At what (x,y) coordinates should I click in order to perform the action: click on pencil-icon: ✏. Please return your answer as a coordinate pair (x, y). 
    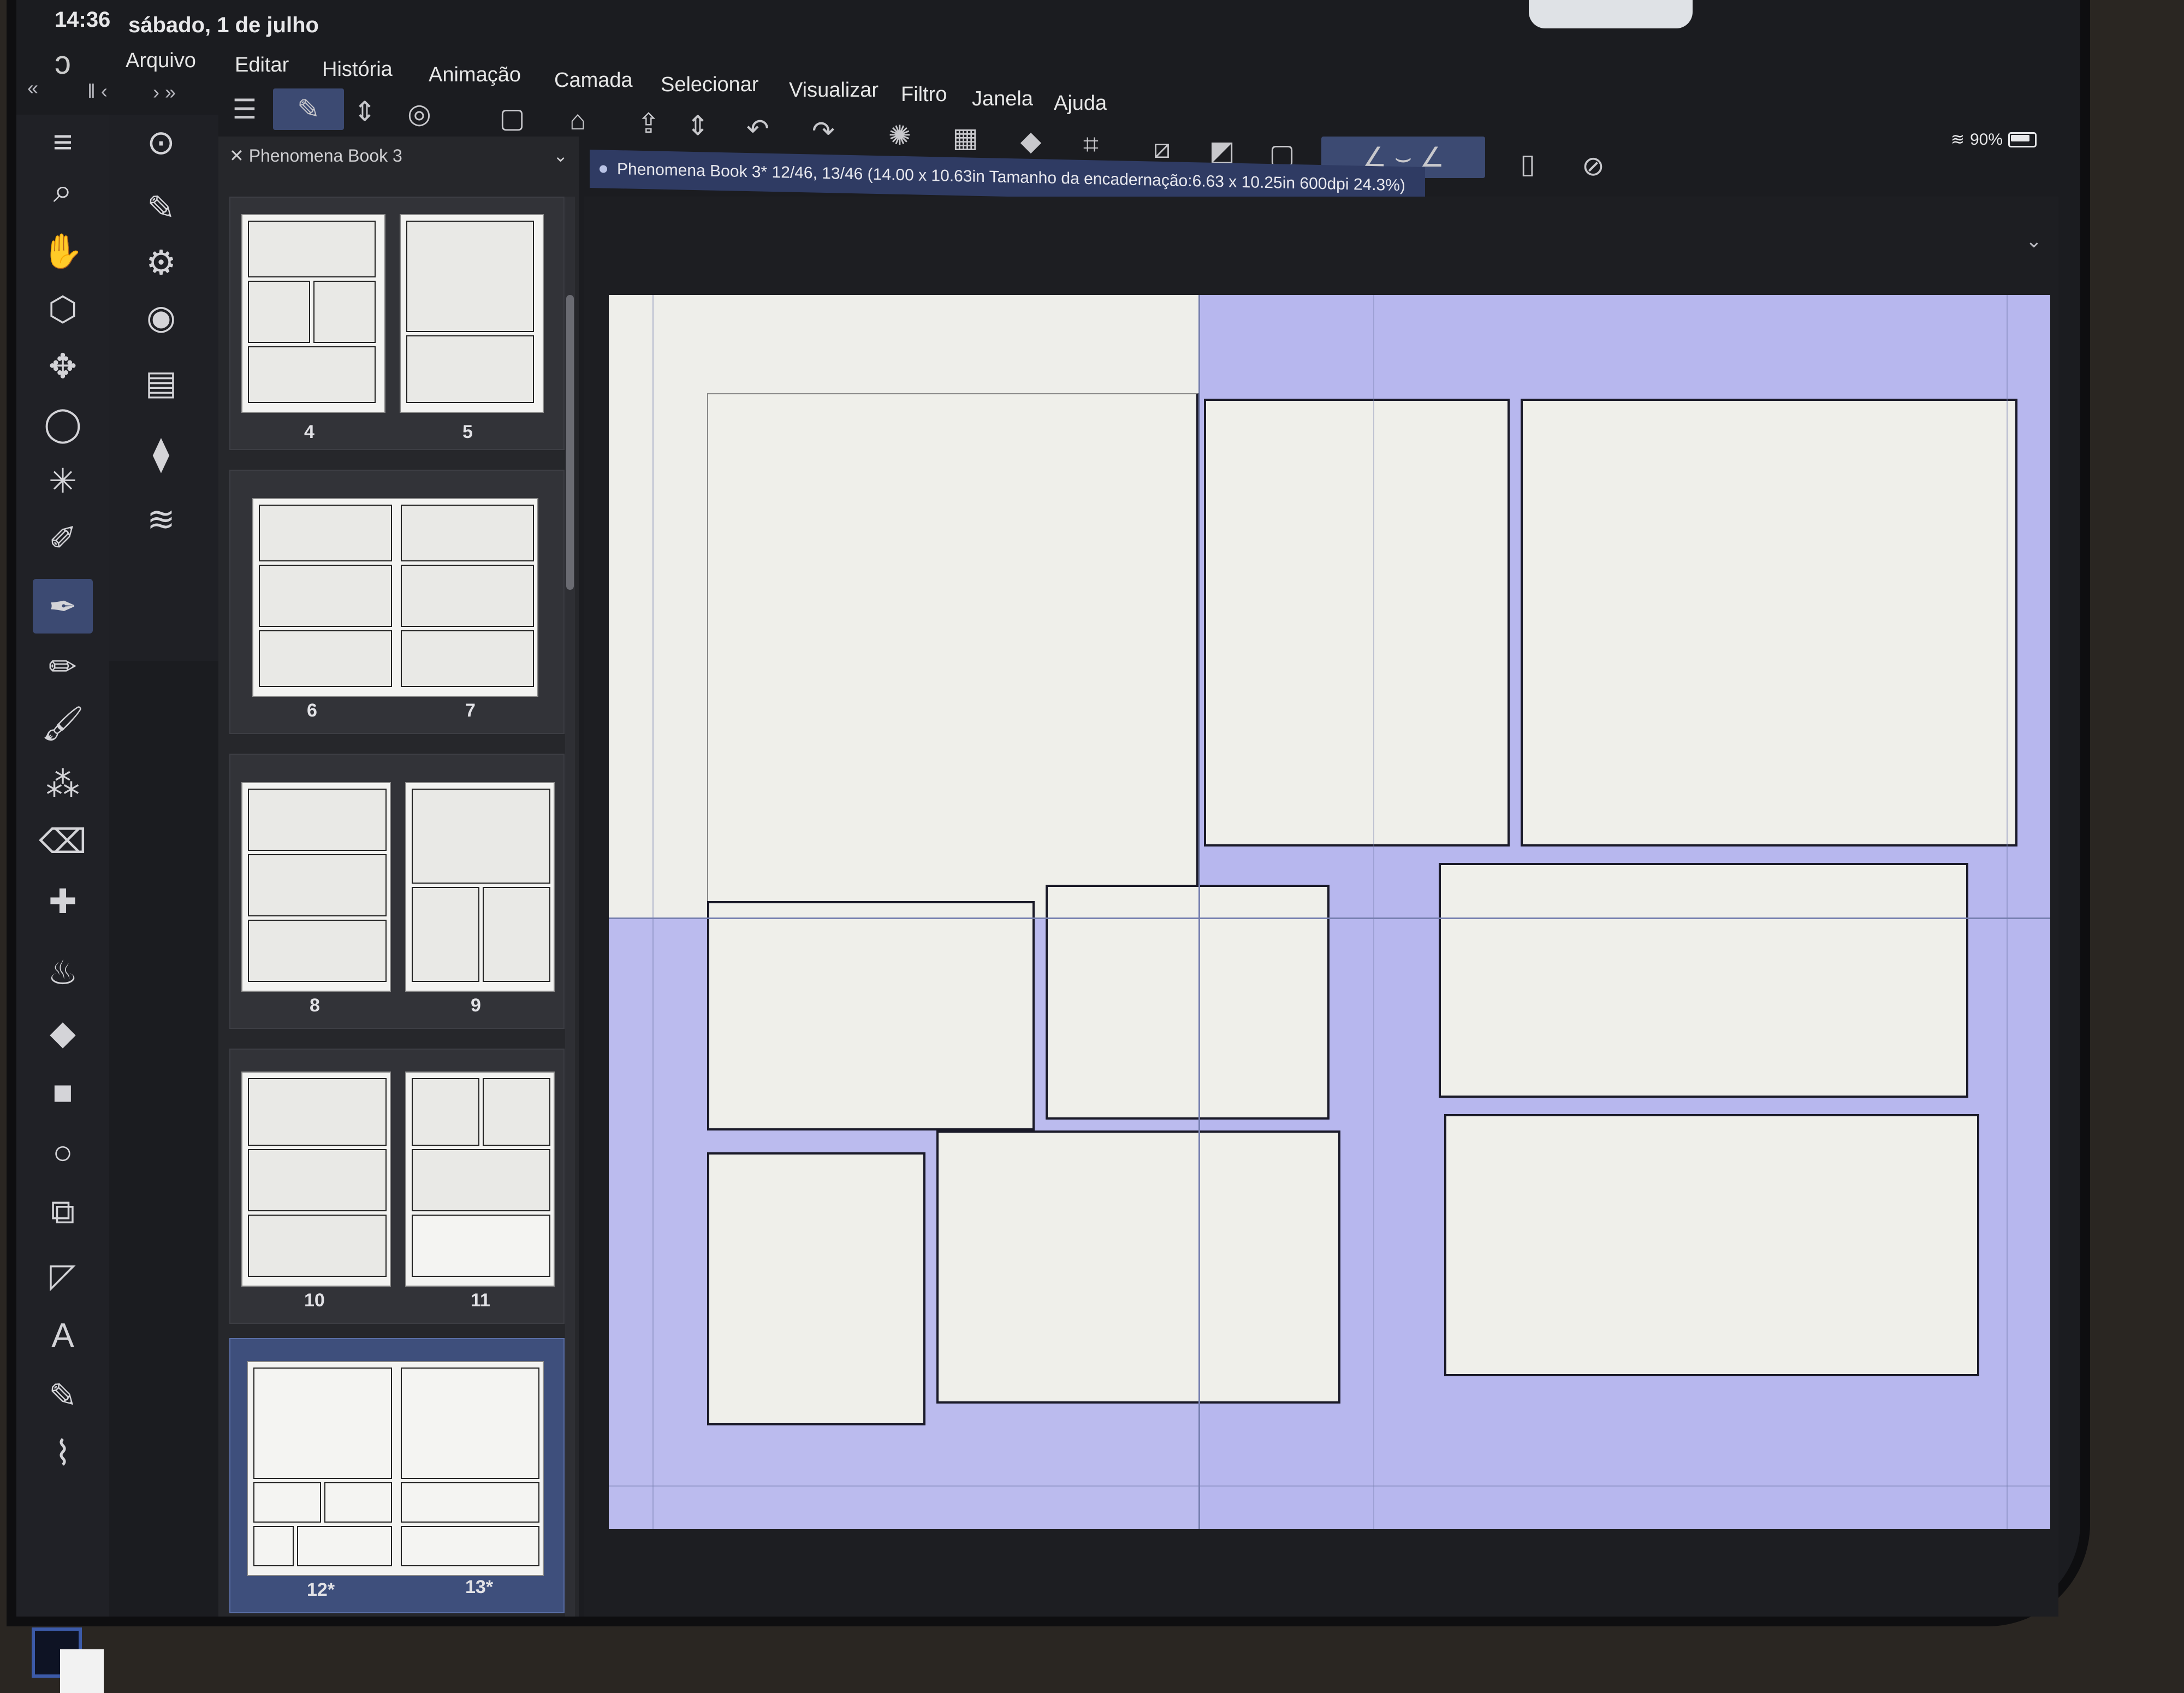
    Looking at the image, I should click on (63, 666).